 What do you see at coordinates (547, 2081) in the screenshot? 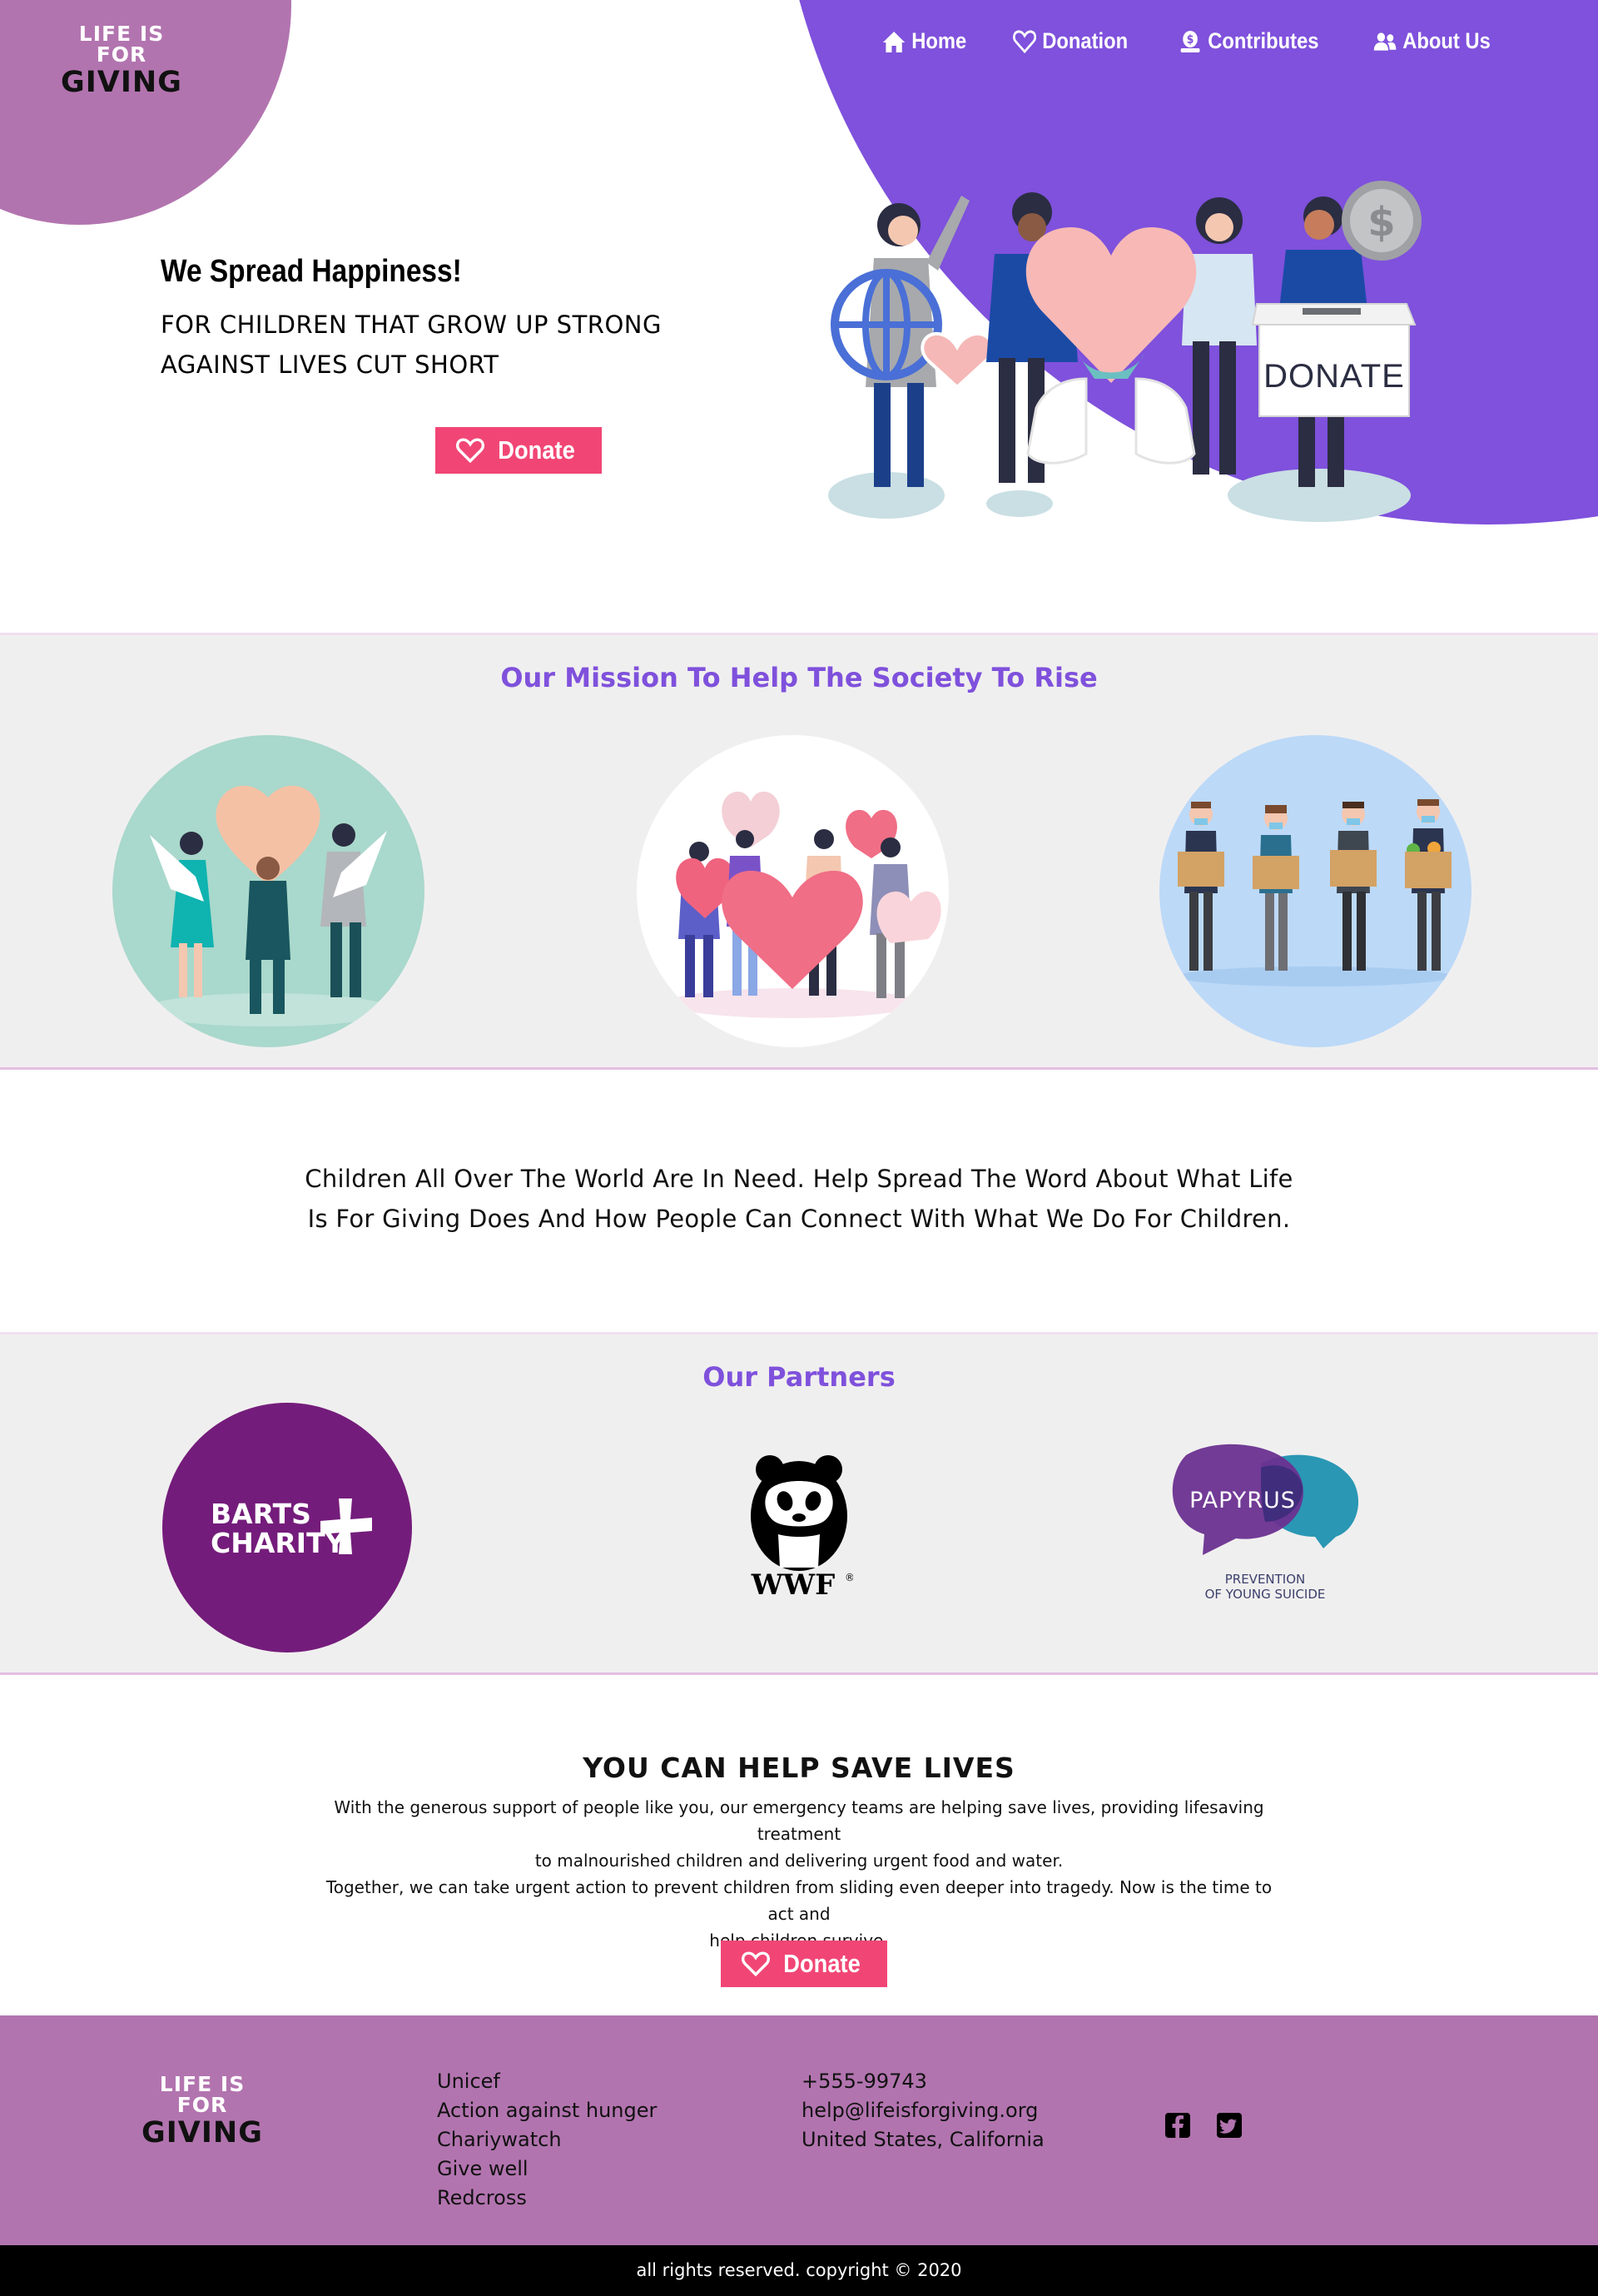
I see `footer-link-unicef: Unicef` at bounding box center [547, 2081].